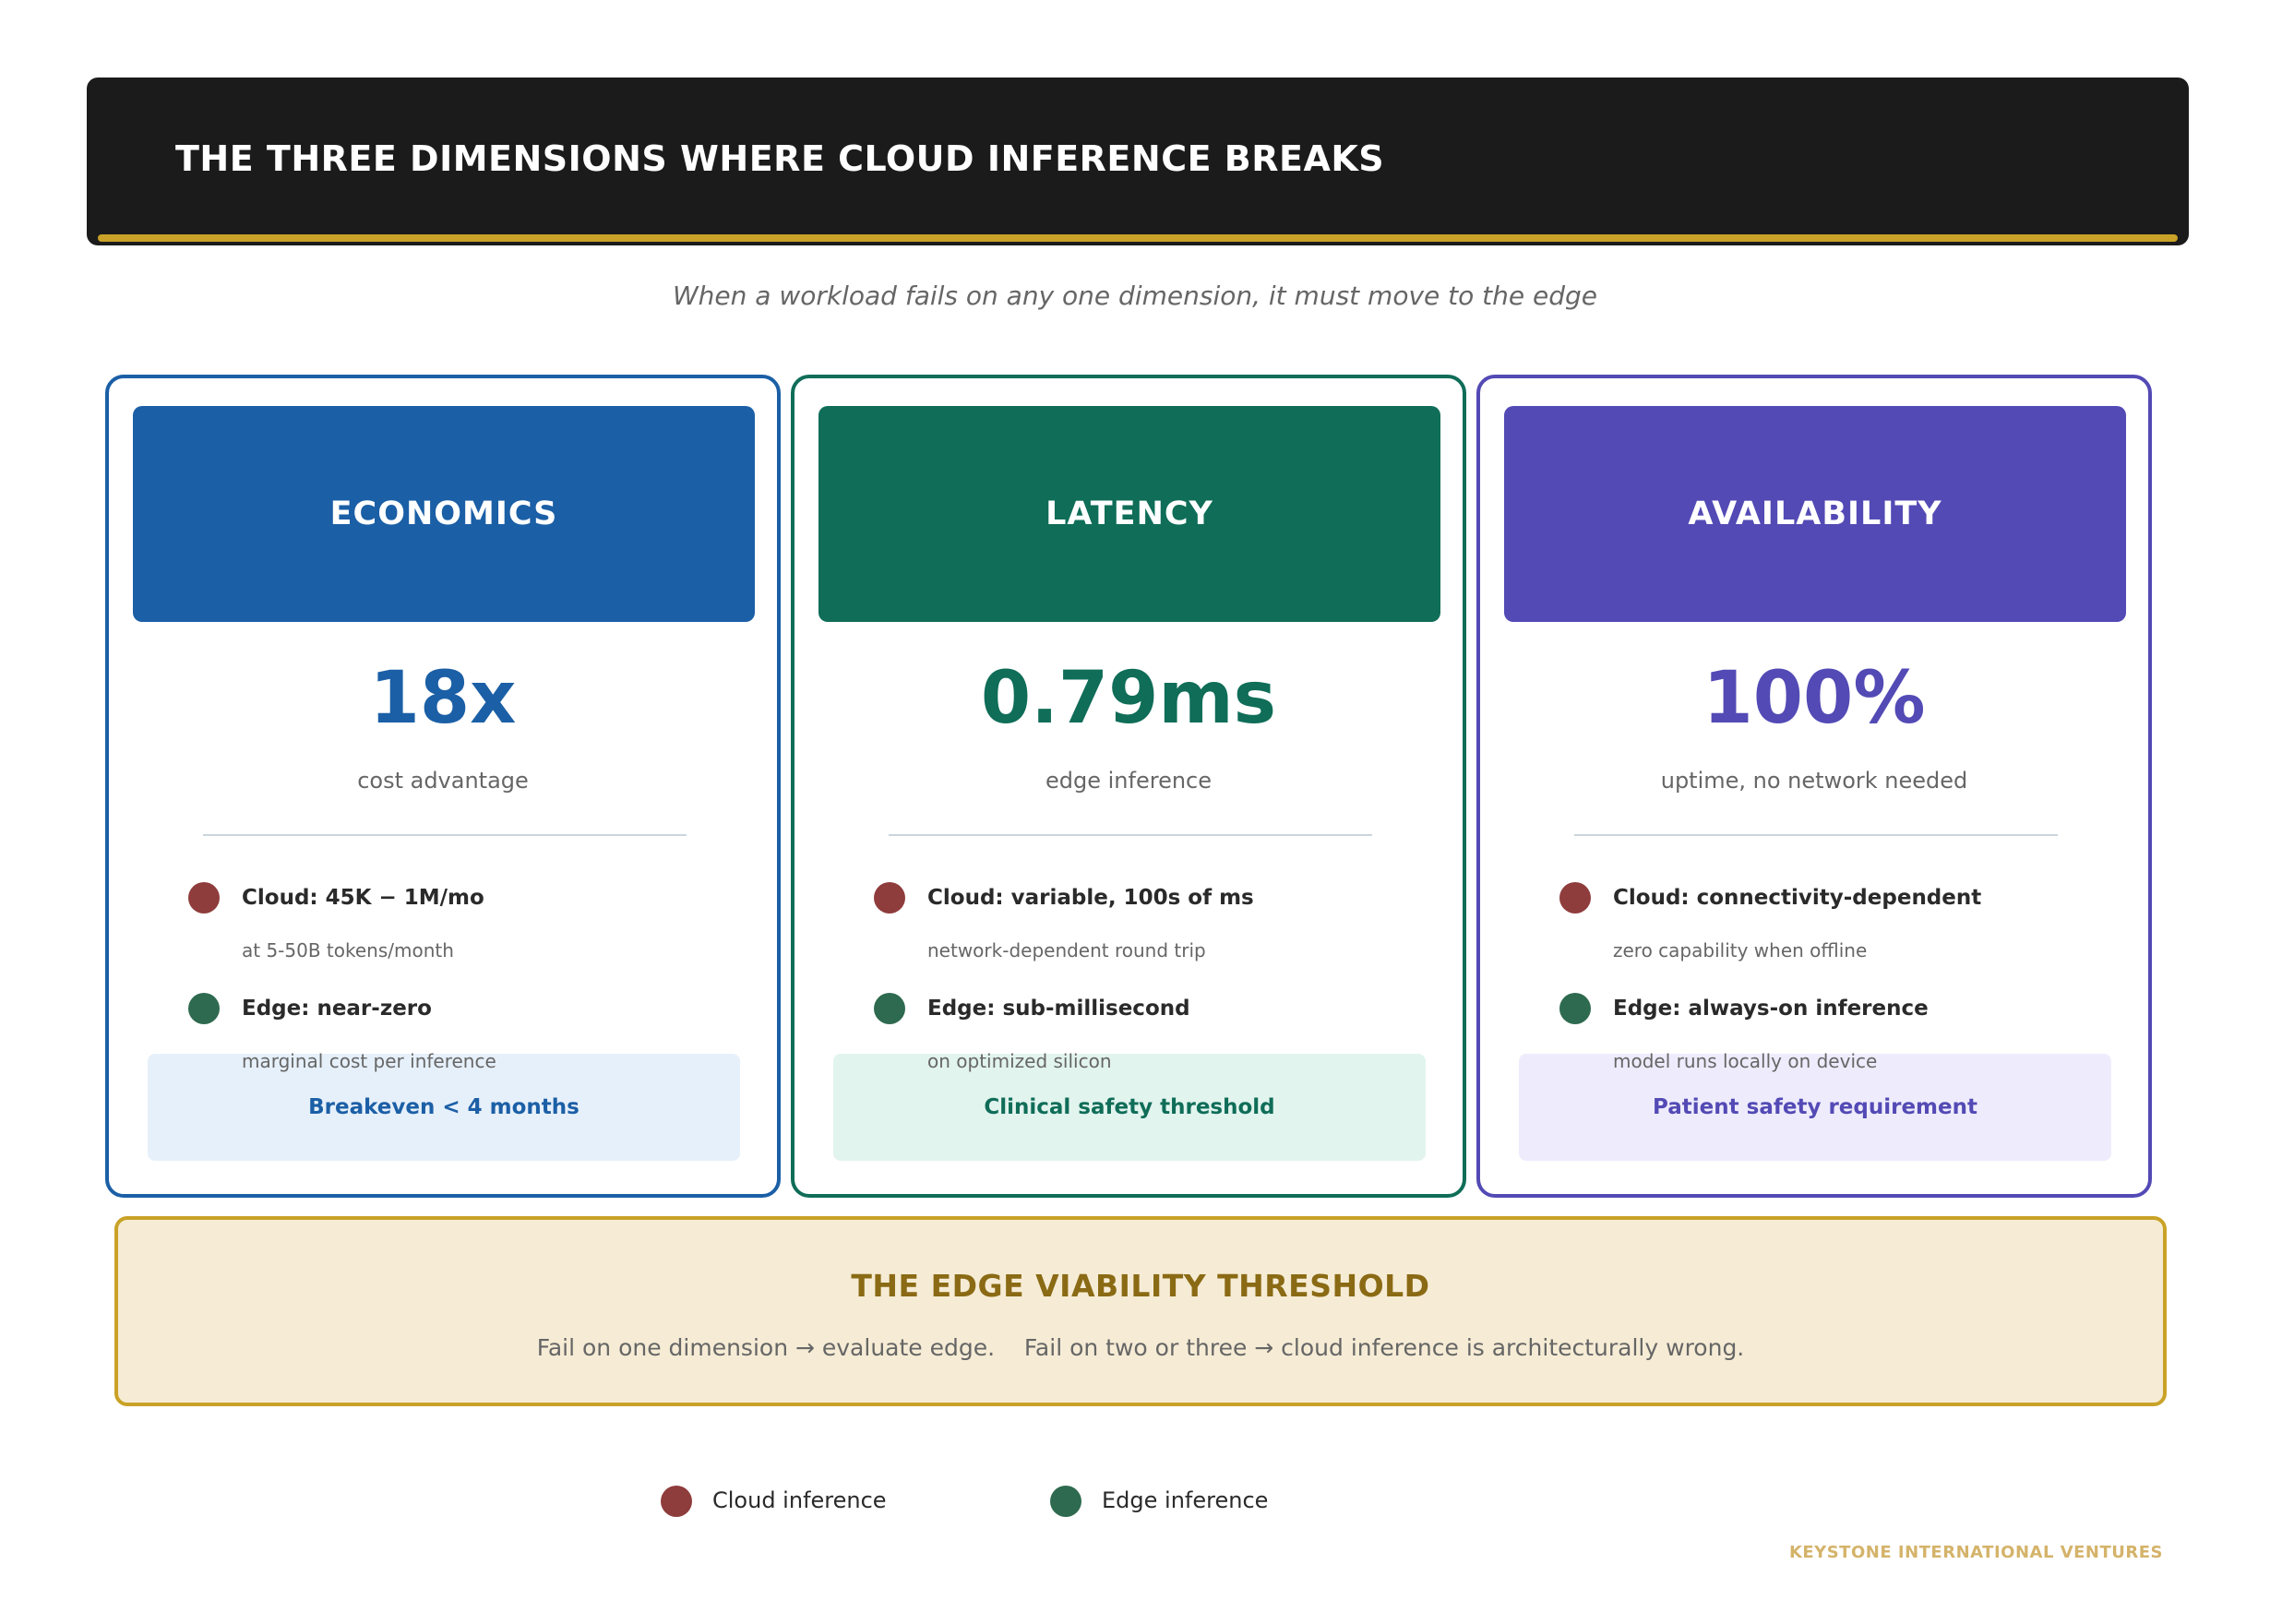 The width and height of the screenshot is (2270, 1624). What do you see at coordinates (445, 835) in the screenshot?
I see `economics-divider` at bounding box center [445, 835].